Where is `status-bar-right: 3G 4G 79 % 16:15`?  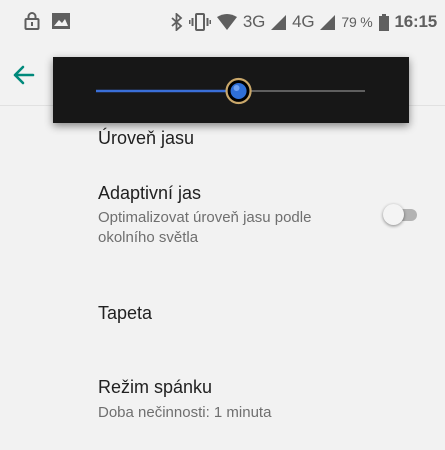 status-bar-right: 3G 4G 79 % 16:15 is located at coordinates (304, 22).